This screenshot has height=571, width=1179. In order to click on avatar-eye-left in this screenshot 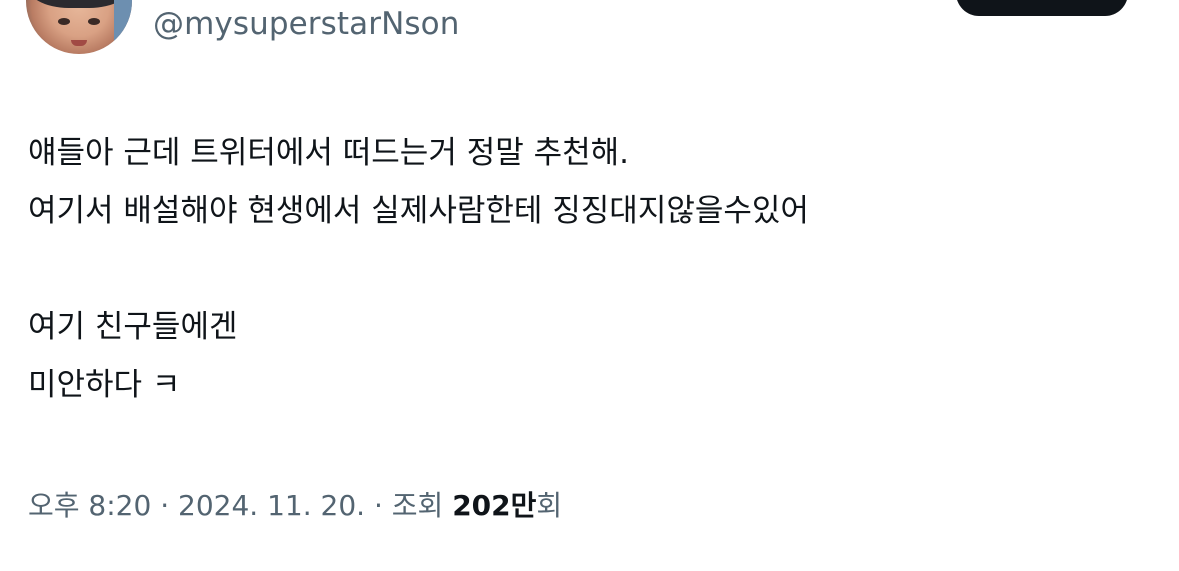, I will do `click(64, 21)`.